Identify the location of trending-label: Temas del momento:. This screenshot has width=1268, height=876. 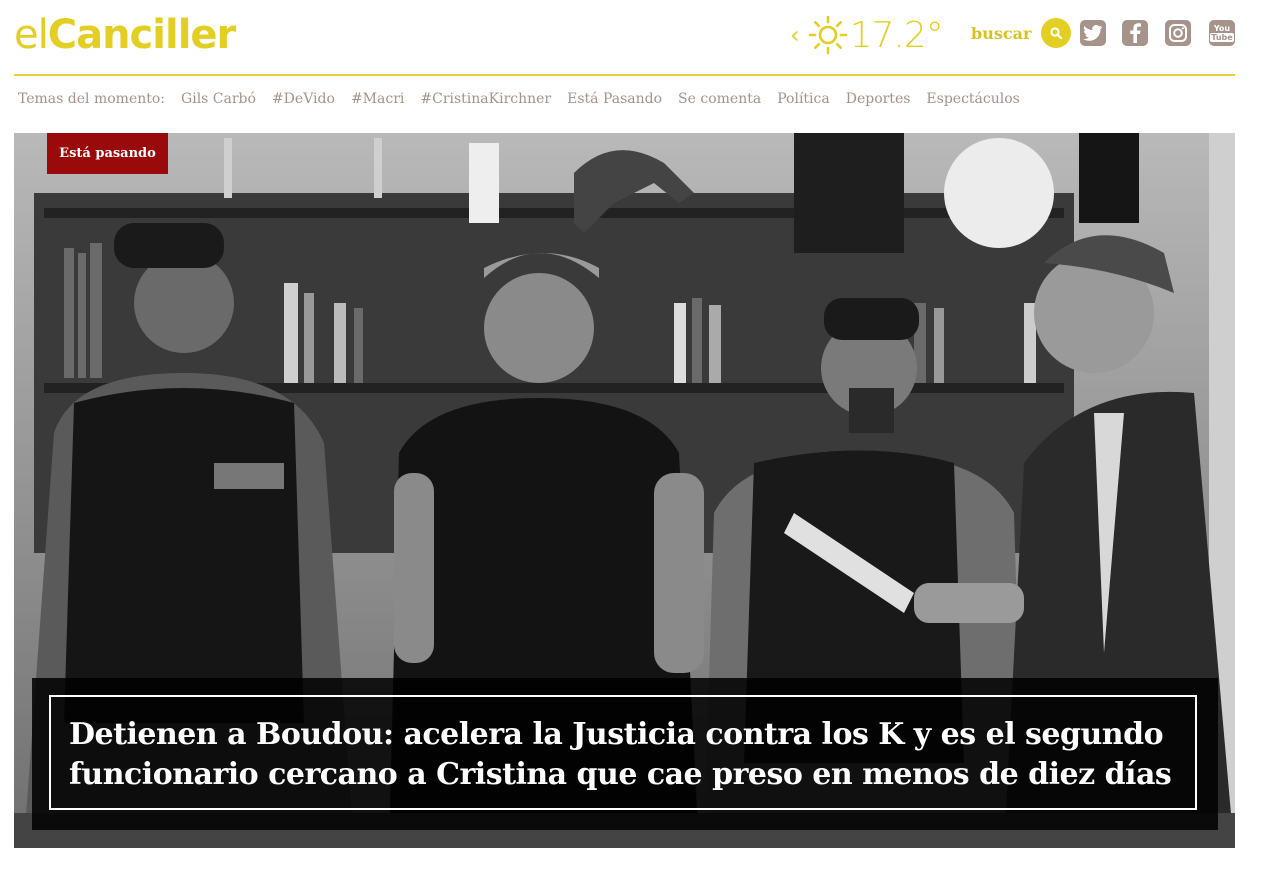
(92, 99).